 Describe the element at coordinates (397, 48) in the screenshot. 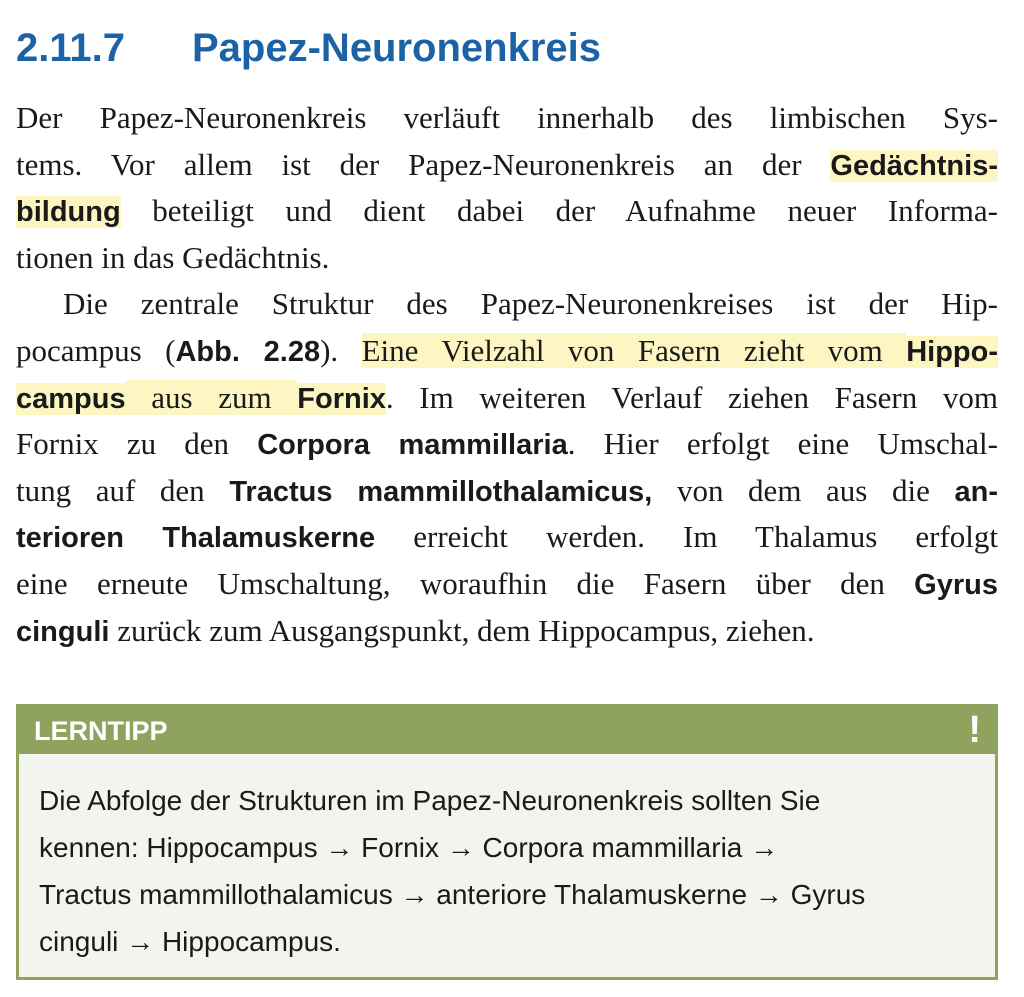

I see `section-title: Papez-Neuronenkreis` at that location.